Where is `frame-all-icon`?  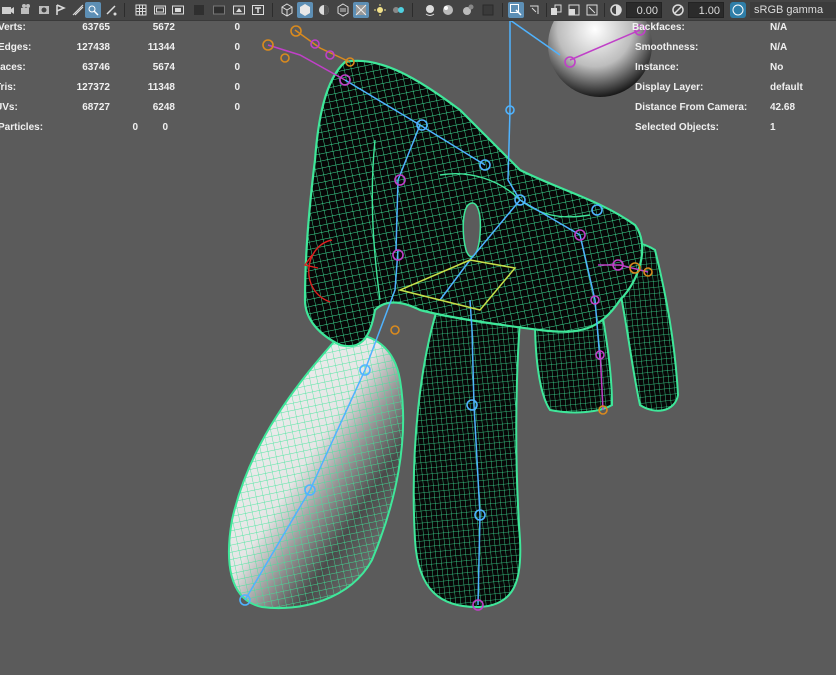 frame-all-icon is located at coordinates (534, 10).